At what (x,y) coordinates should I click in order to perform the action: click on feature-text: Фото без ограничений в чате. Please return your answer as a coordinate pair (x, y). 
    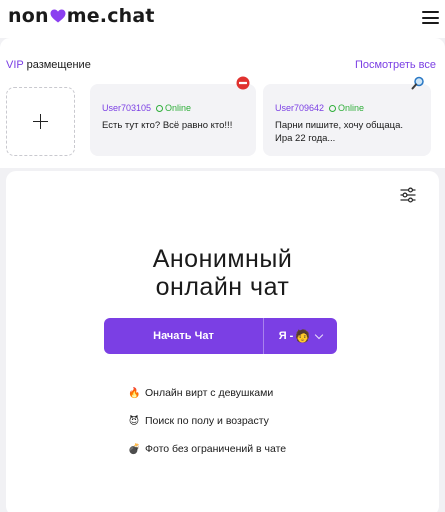
    Looking at the image, I should click on (216, 449).